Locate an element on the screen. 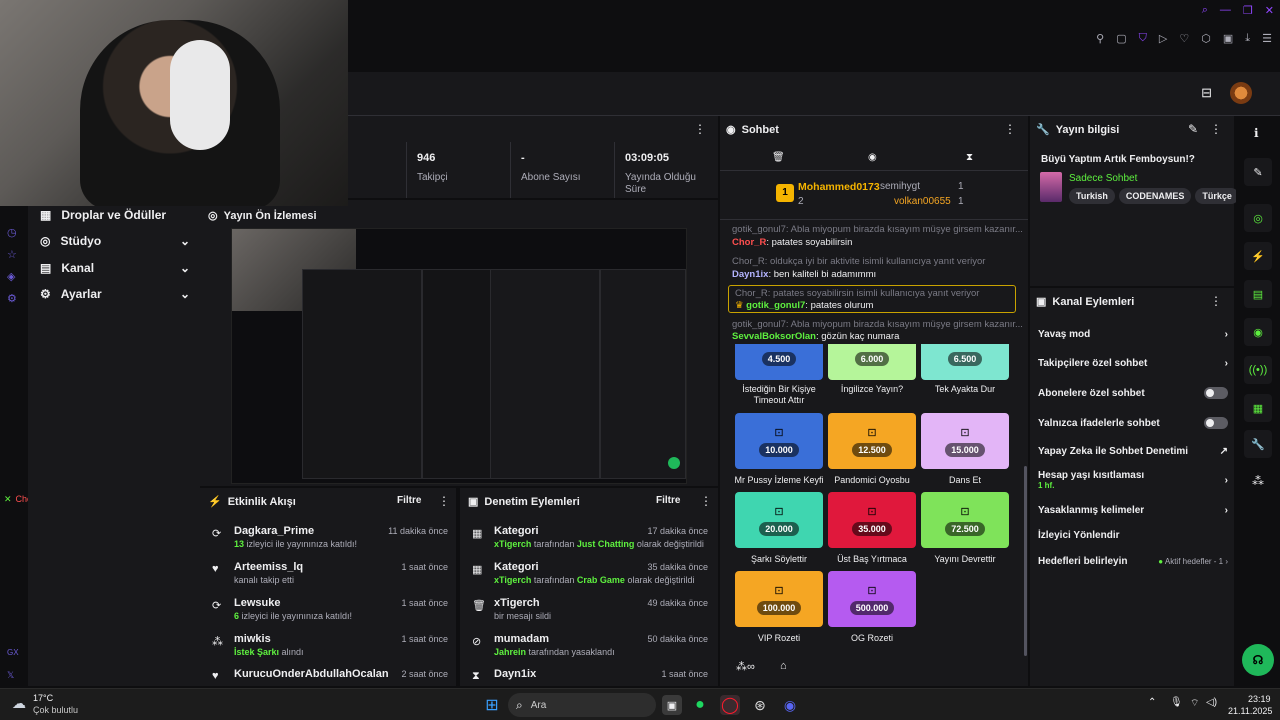  action-account-age: Hesap yaşı kısıtlaması 1 hf. › is located at coordinates (1133, 480).